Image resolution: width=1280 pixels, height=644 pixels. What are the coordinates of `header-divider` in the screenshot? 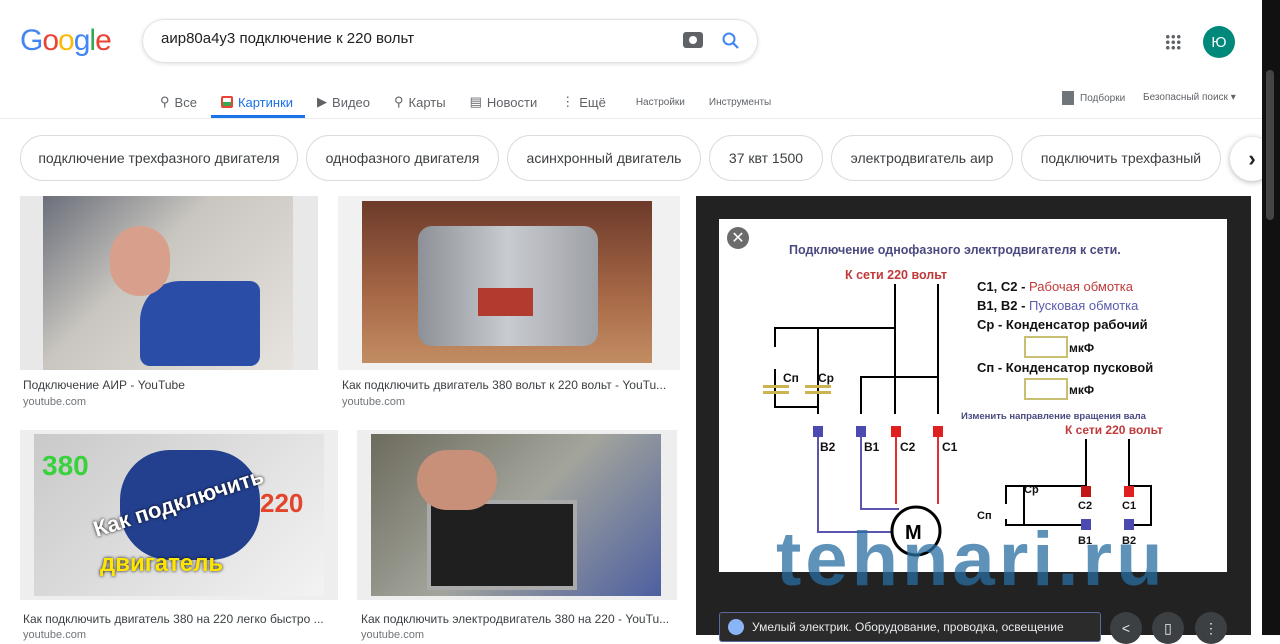 It's located at (640, 118).